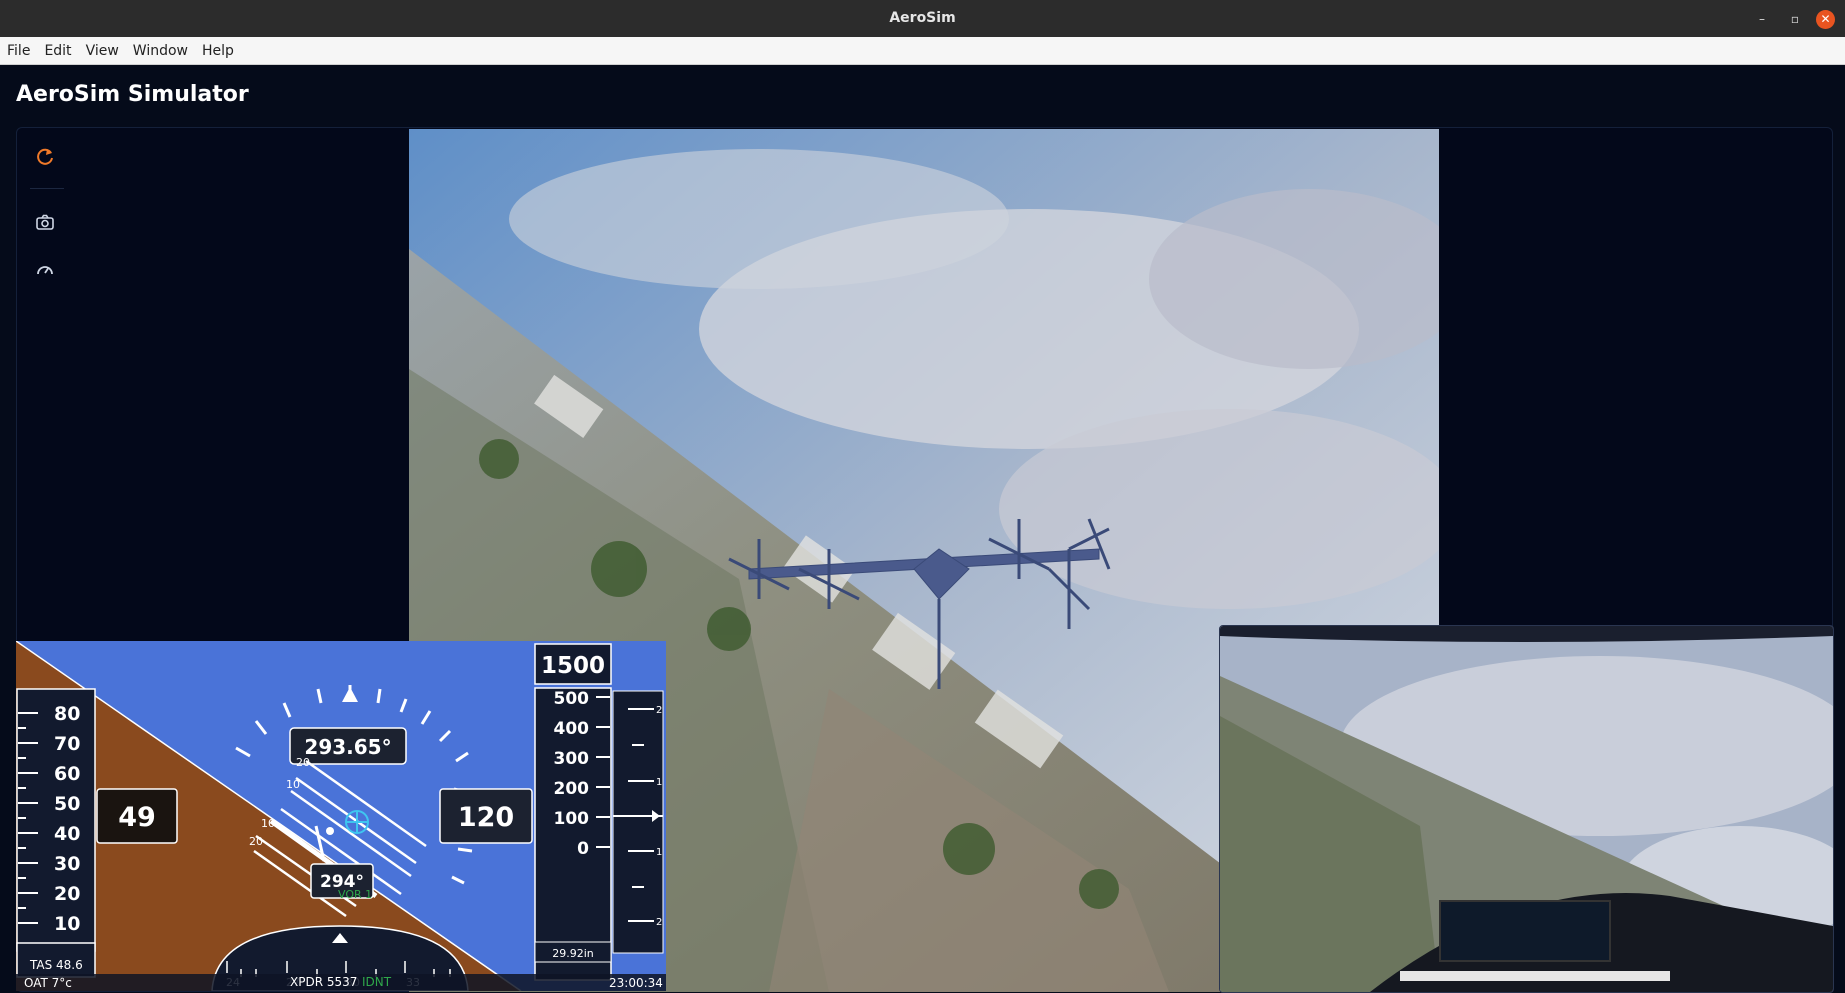 The width and height of the screenshot is (1845, 993). I want to click on vor-label: VOR 1, so click(355, 894).